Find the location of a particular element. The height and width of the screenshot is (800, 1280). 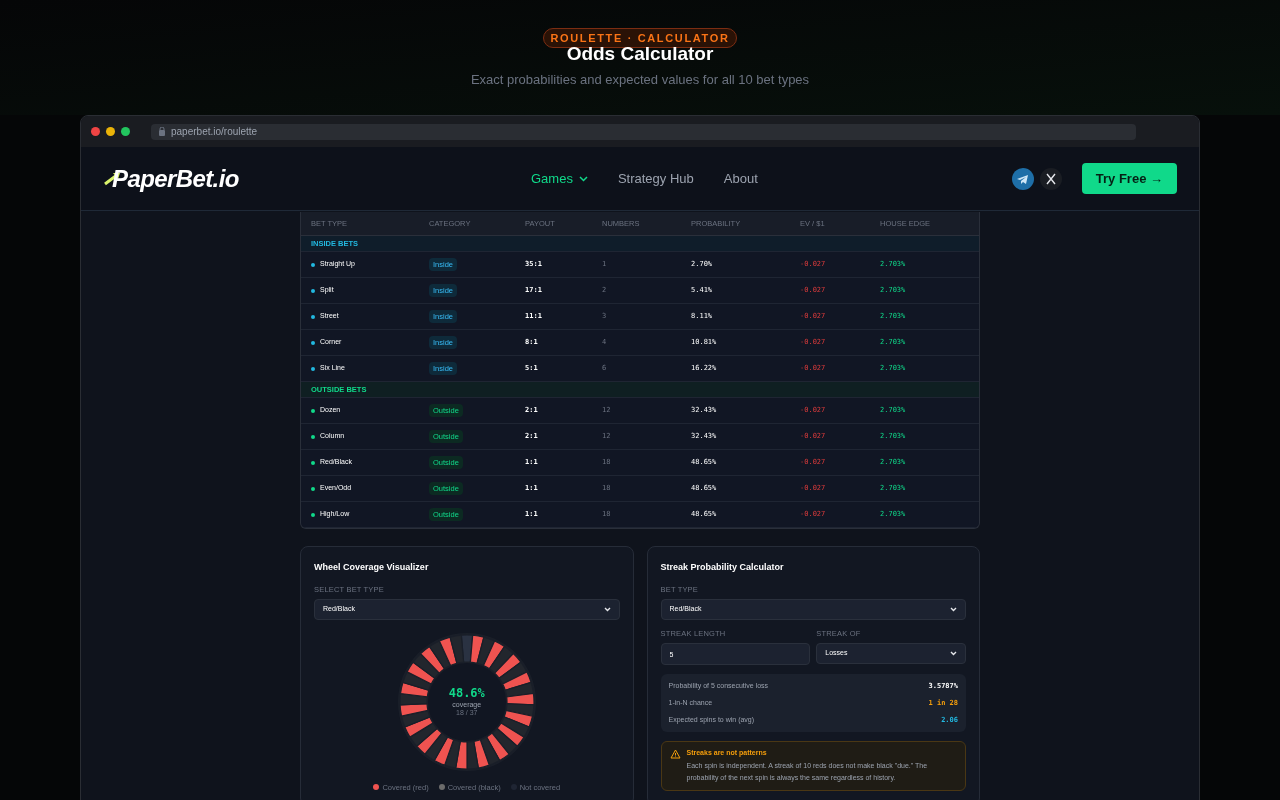

telegram-icon is located at coordinates (1022, 178).